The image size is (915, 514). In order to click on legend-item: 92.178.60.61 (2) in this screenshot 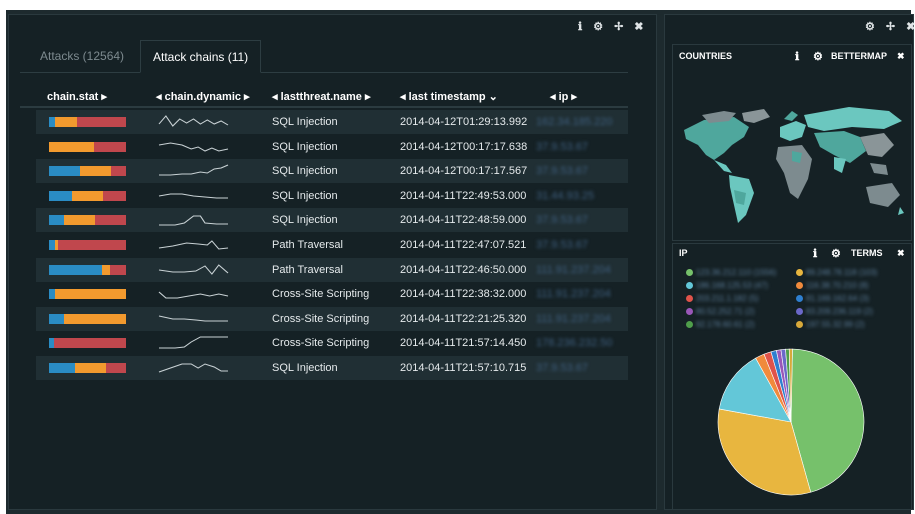, I will do `click(720, 324)`.